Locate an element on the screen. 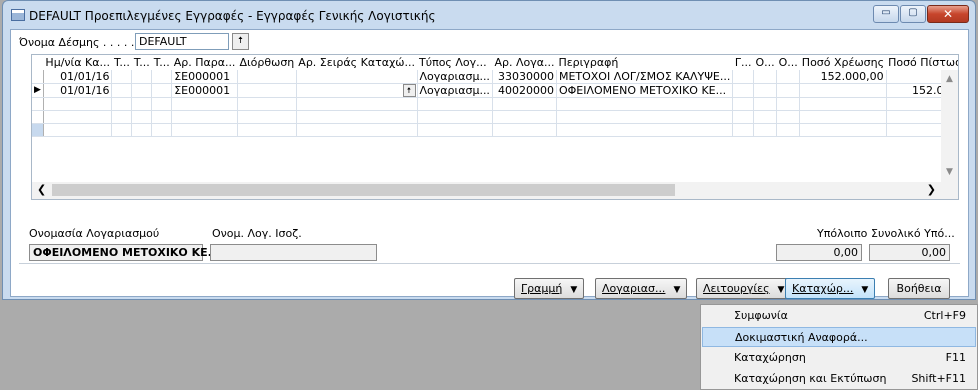  menu-item-reconcile: Συμφωνία Ctrl+F9 is located at coordinates (839, 316).